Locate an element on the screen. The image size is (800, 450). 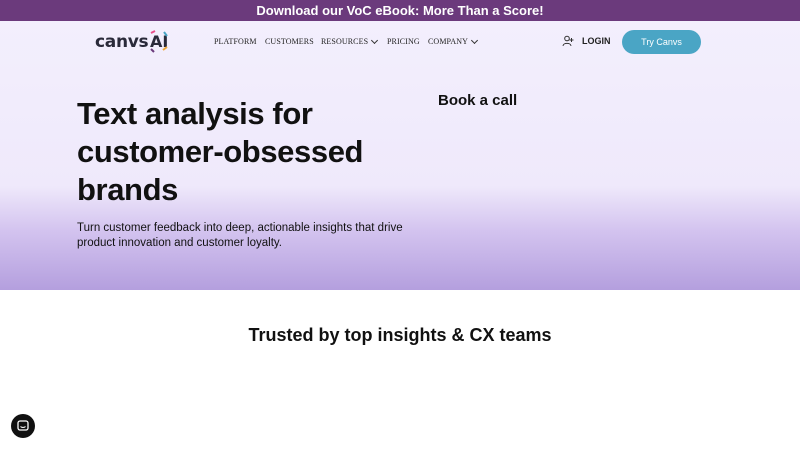
logo-mark-icon: AI is located at coordinates (159, 41).